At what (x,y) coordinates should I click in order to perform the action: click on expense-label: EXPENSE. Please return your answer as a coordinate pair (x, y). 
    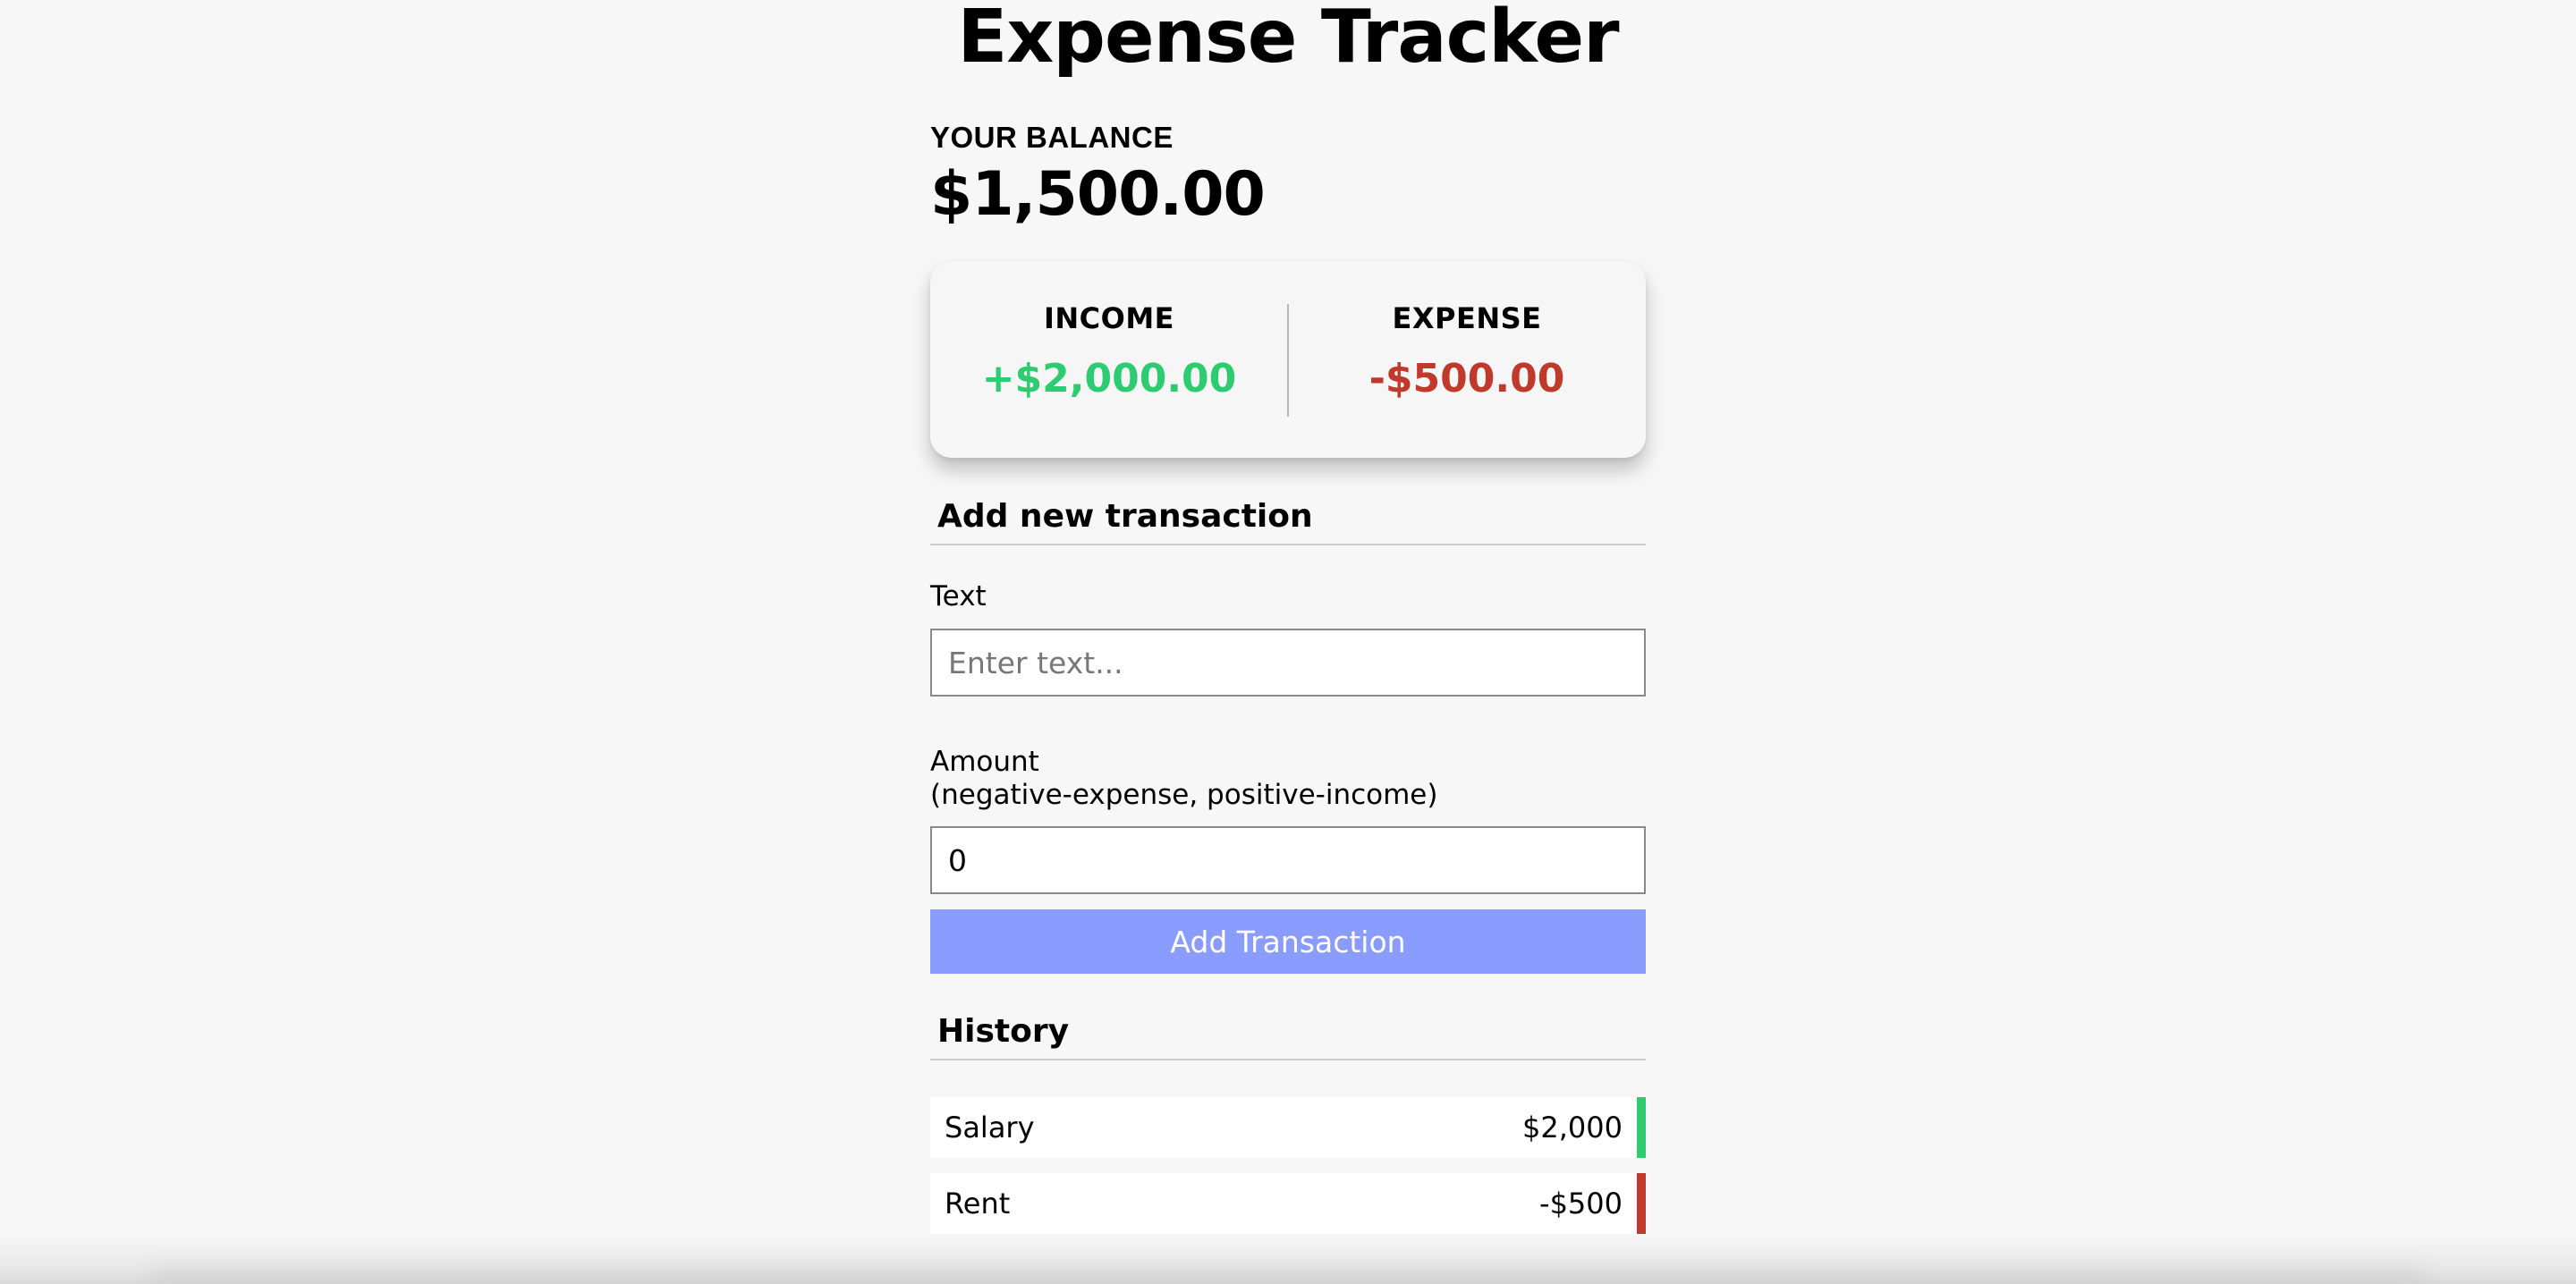
    Looking at the image, I should click on (1467, 318).